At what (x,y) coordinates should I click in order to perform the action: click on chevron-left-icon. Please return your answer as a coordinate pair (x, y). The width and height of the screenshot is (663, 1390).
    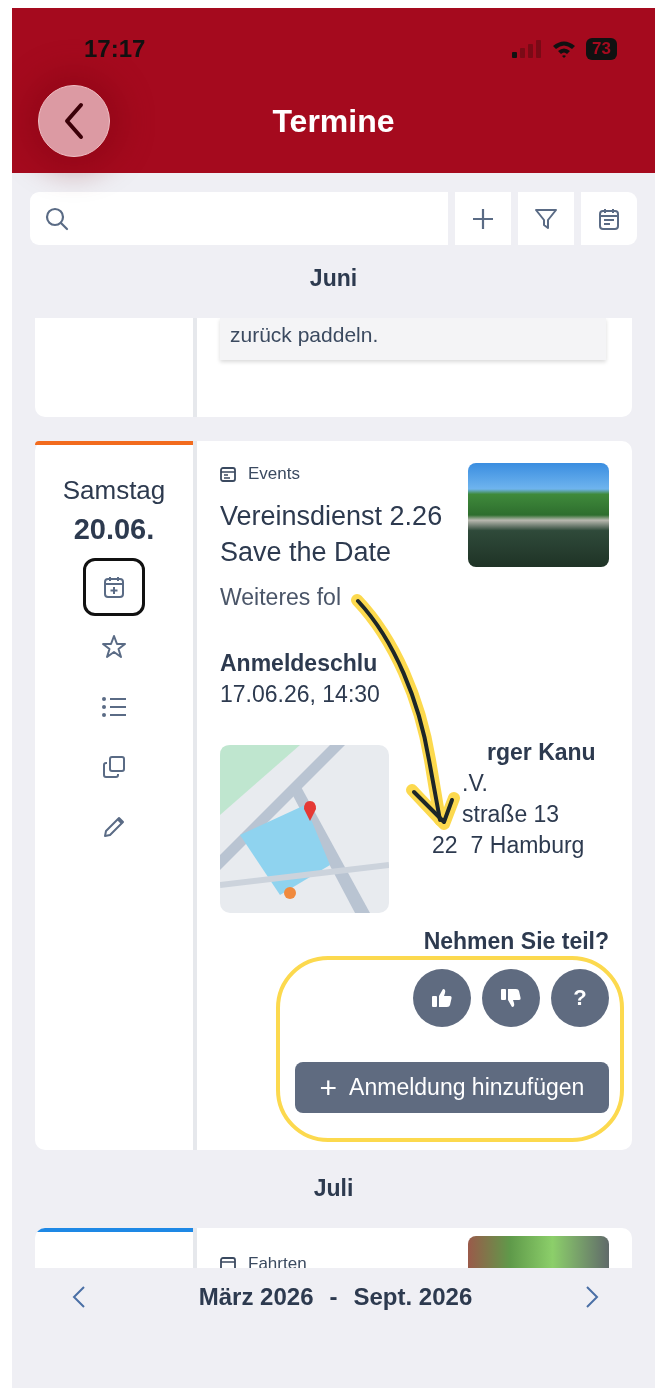
    Looking at the image, I should click on (79, 1297).